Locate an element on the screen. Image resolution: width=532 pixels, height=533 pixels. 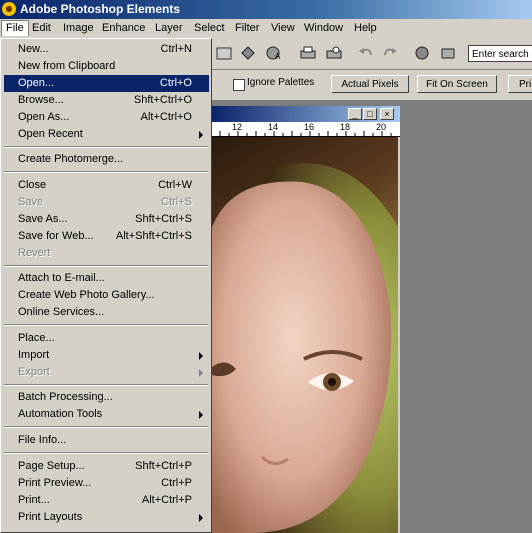
menu-item-browse: Browse... Shft+Ctrl+O is located at coordinates (106, 100).